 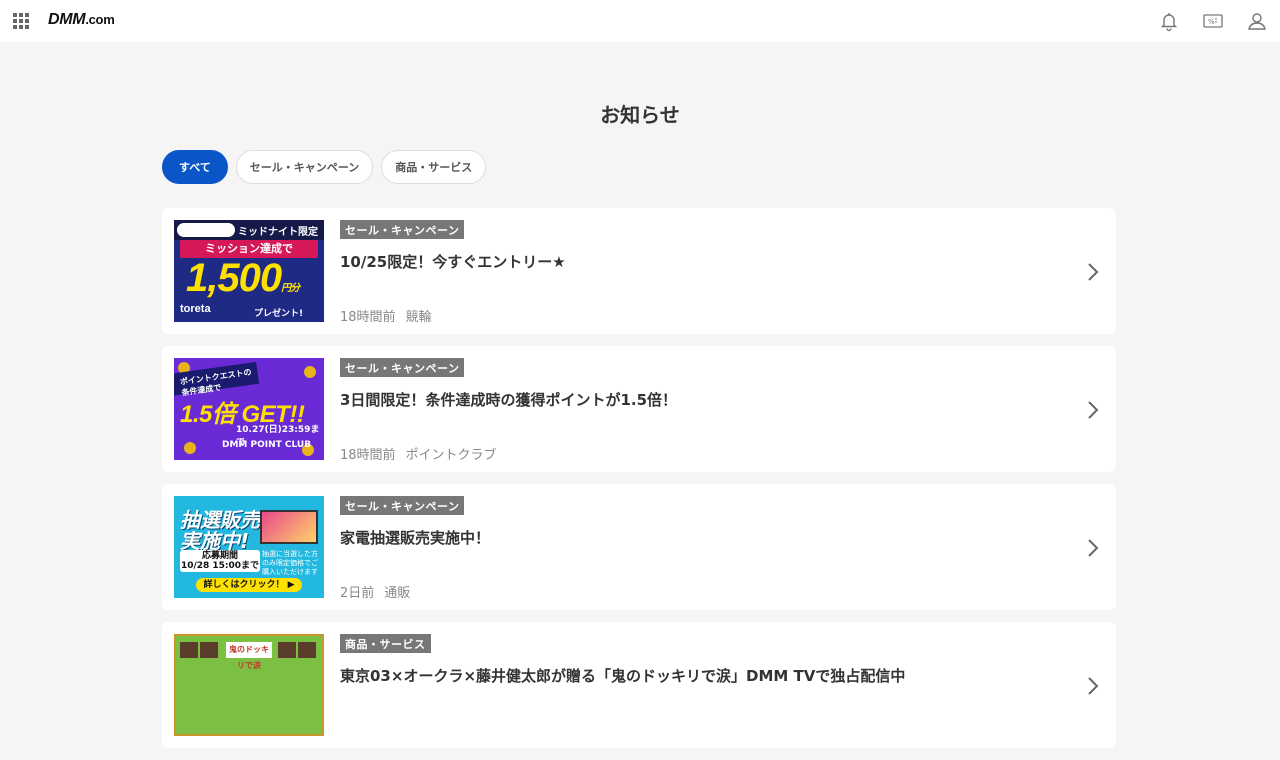 I want to click on filter-all: すべて, so click(x=195, y=167).